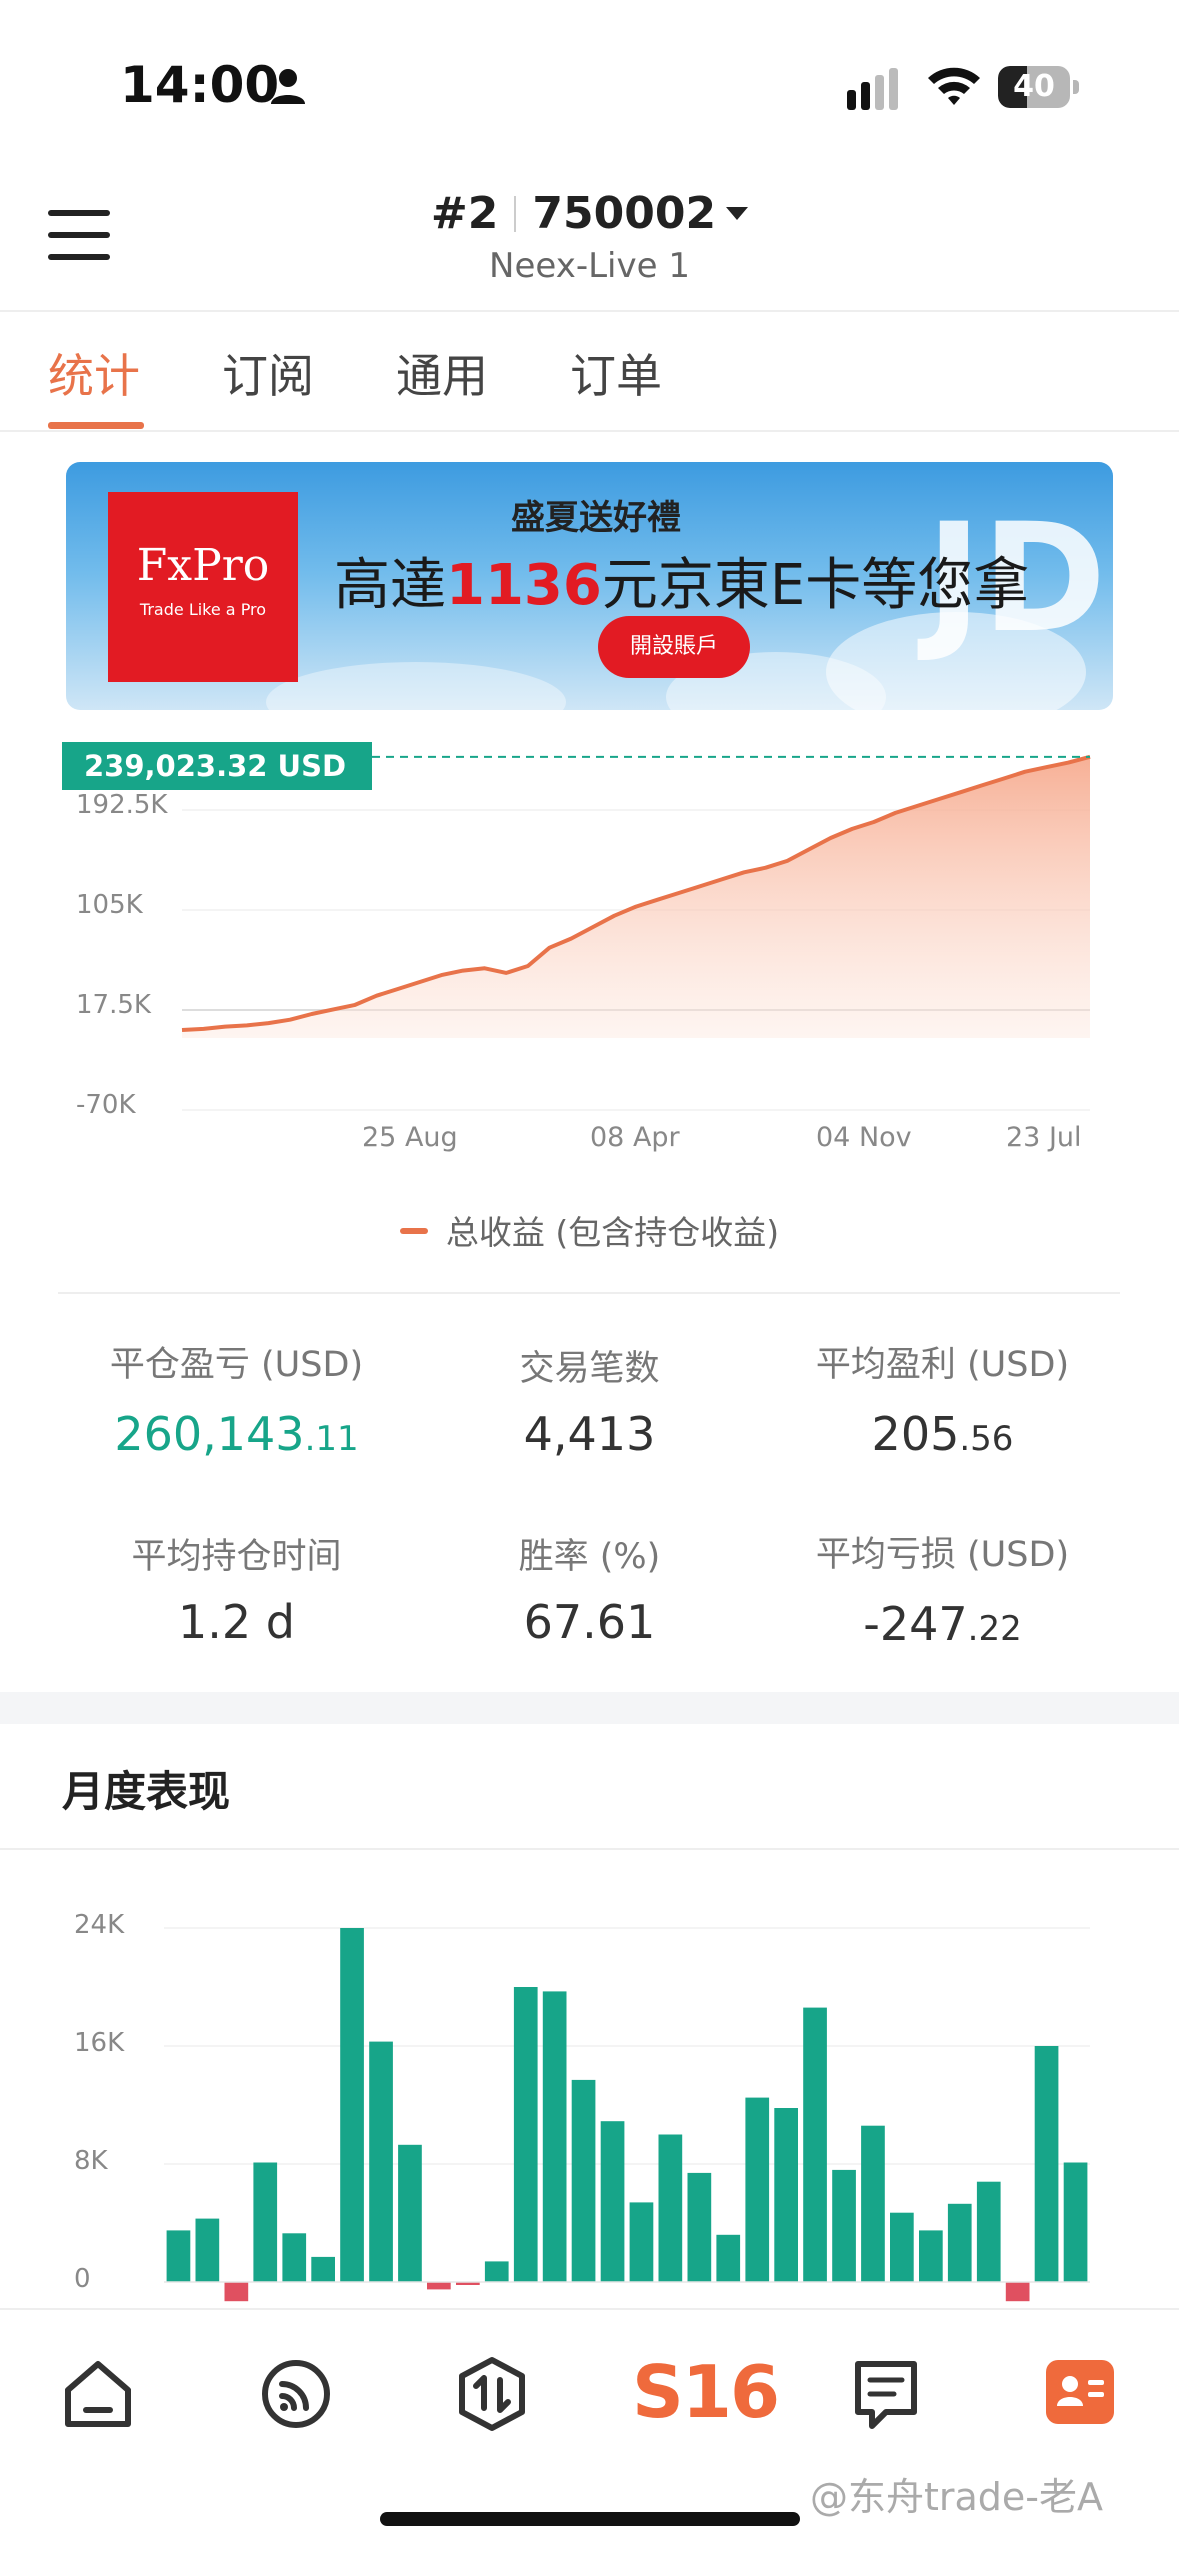  What do you see at coordinates (106, 1105) in the screenshot?
I see `y-tick-label: -70K` at bounding box center [106, 1105].